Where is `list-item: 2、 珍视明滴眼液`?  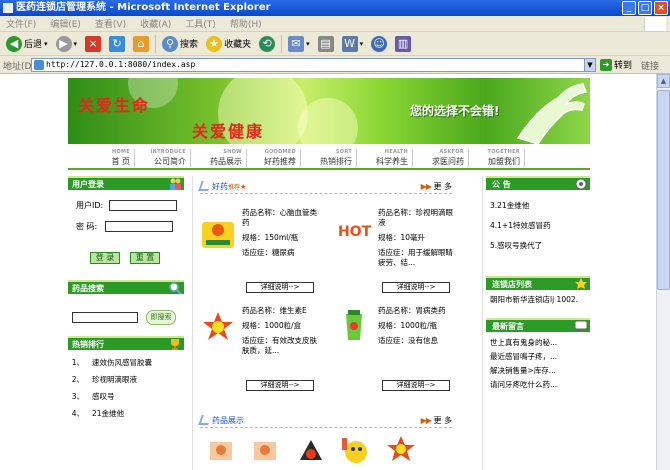
list-item: 2、 珍视明滴眼液 is located at coordinates (126, 379).